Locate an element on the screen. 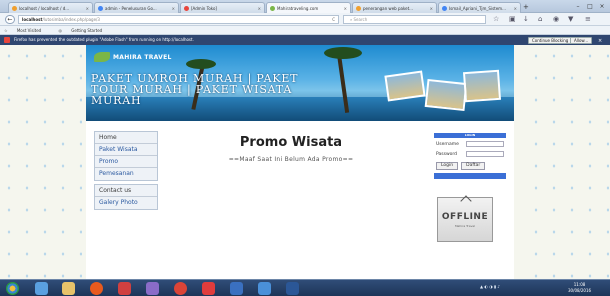 The width and height of the screenshot is (610, 296). clipboard-icon: ▣ is located at coordinates (512, 19).